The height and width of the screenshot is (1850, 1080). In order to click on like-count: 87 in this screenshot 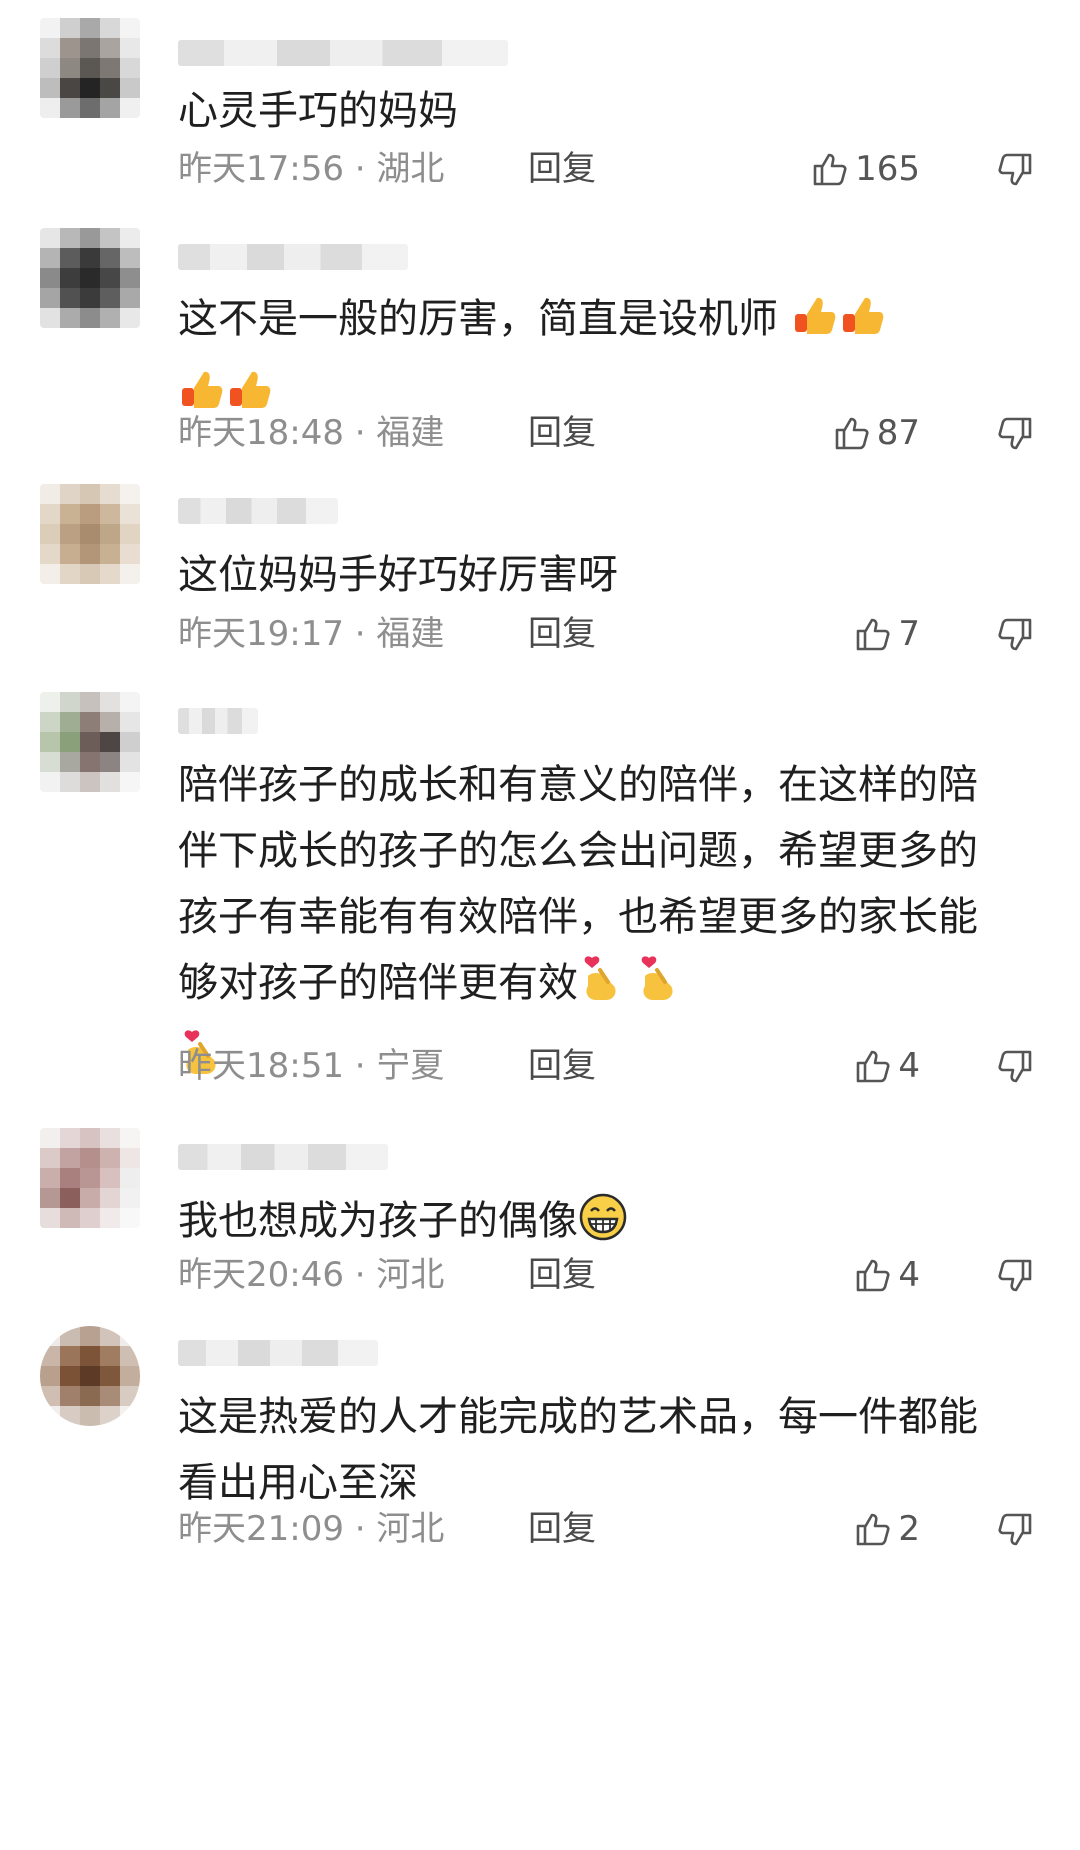, I will do `click(898, 433)`.